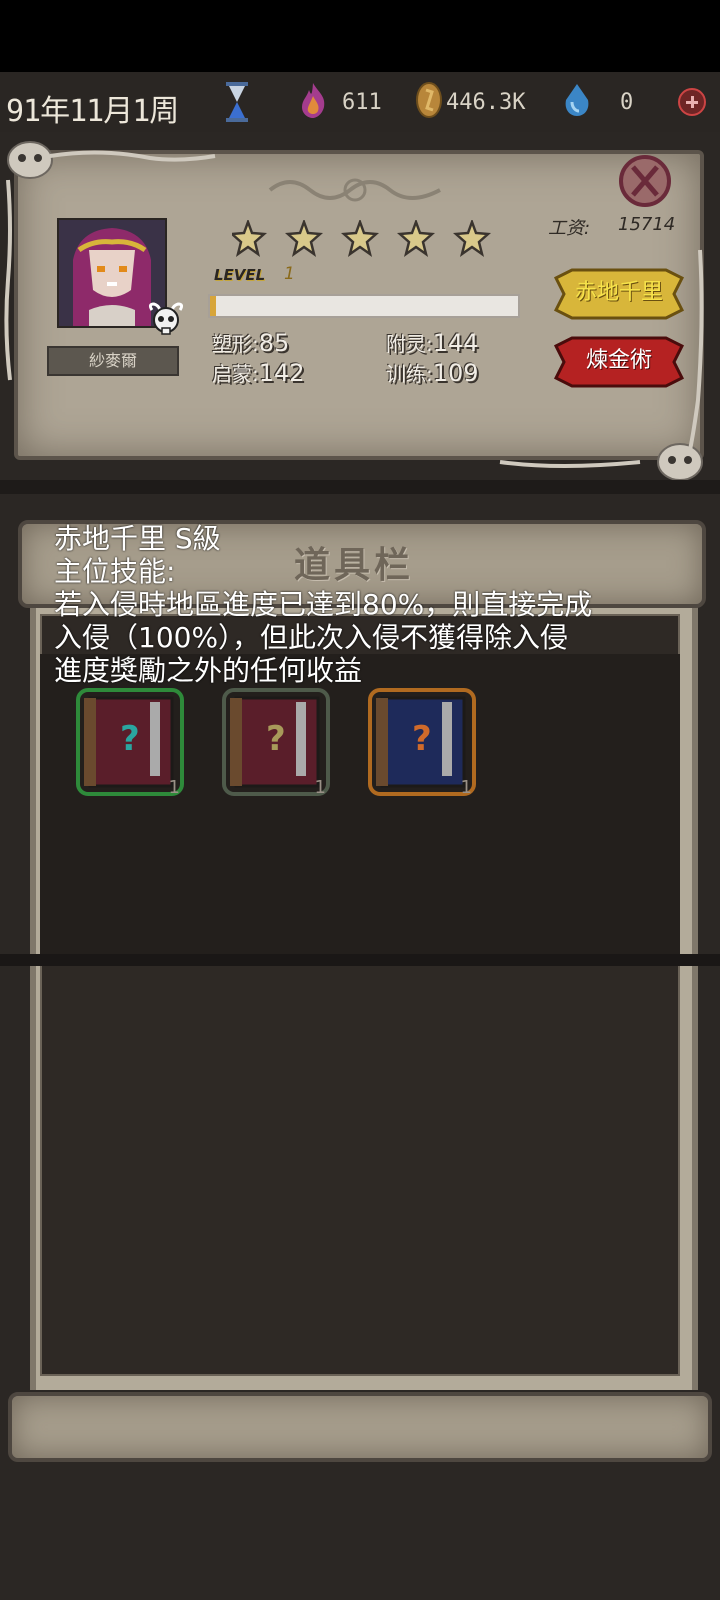 The height and width of the screenshot is (1600, 720). I want to click on flame-count: 611, so click(362, 102).